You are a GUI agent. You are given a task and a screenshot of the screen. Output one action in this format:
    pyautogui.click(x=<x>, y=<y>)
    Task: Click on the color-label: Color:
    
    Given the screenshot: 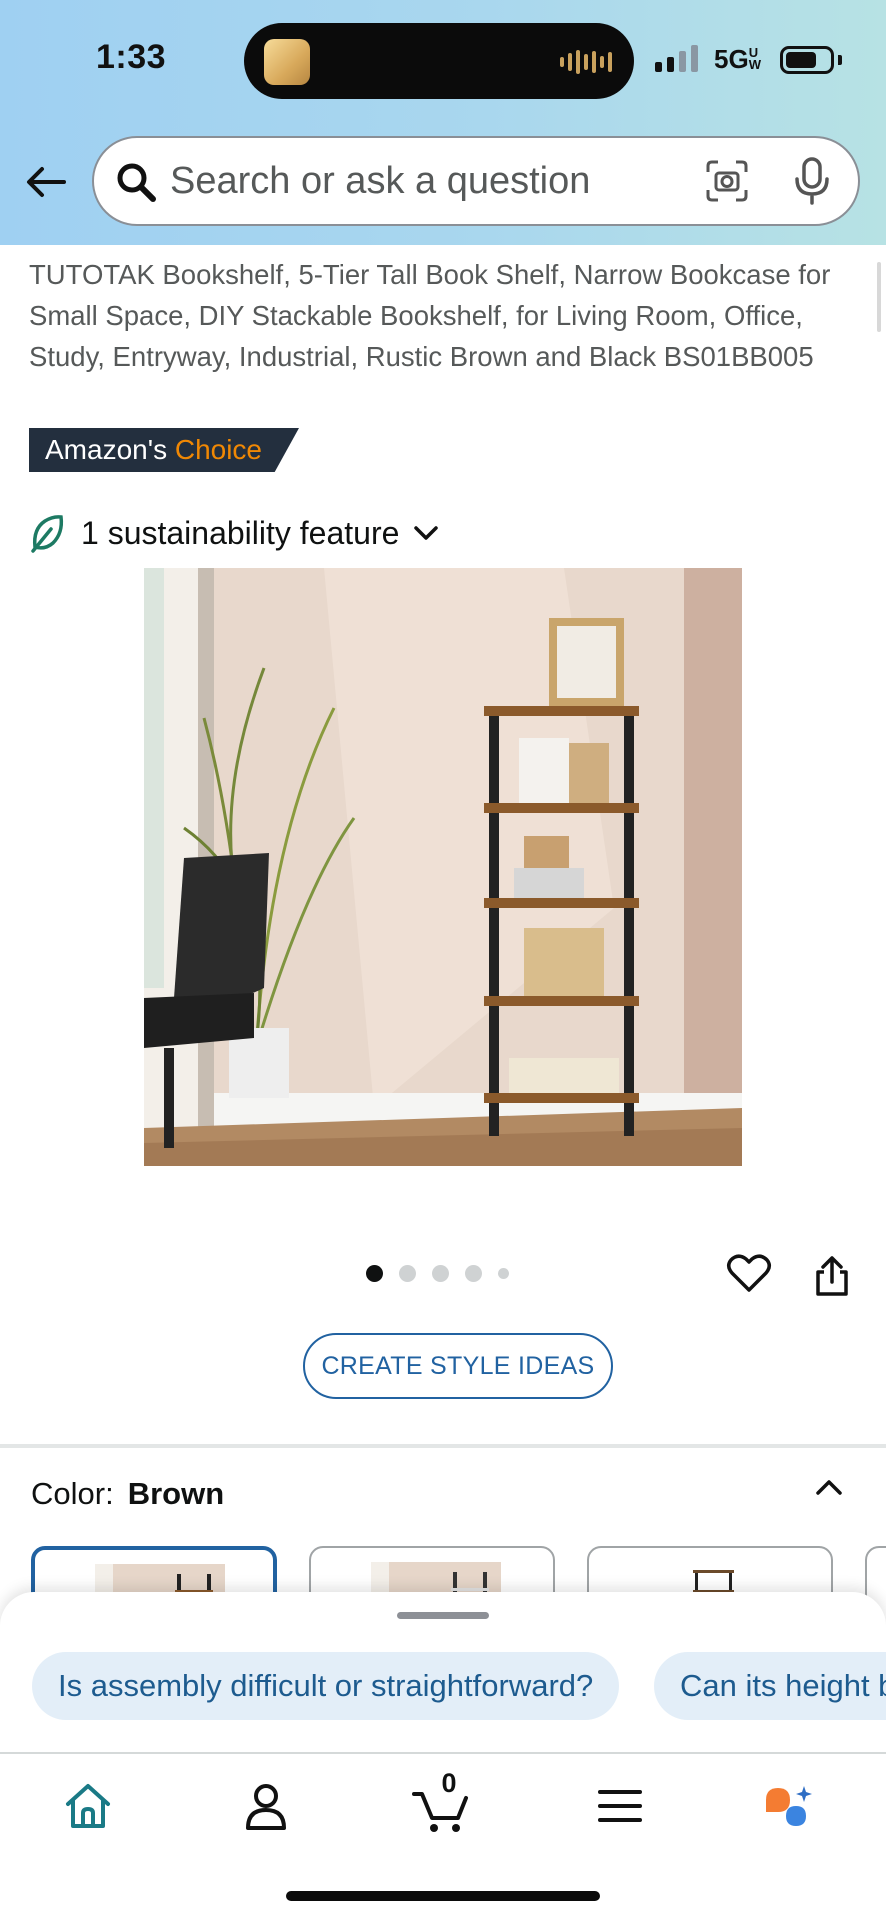 What is the action you would take?
    pyautogui.click(x=72, y=1493)
    